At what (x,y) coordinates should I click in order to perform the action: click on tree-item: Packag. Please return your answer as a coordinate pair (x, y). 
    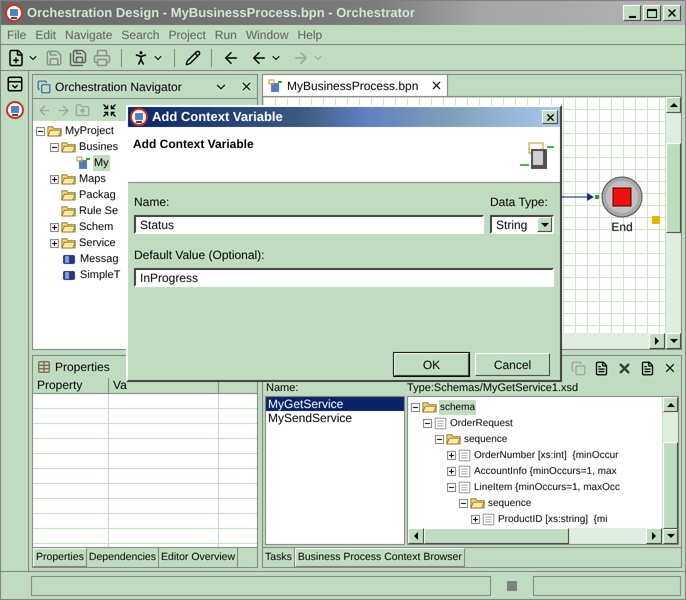
    Looking at the image, I should click on (97, 195).